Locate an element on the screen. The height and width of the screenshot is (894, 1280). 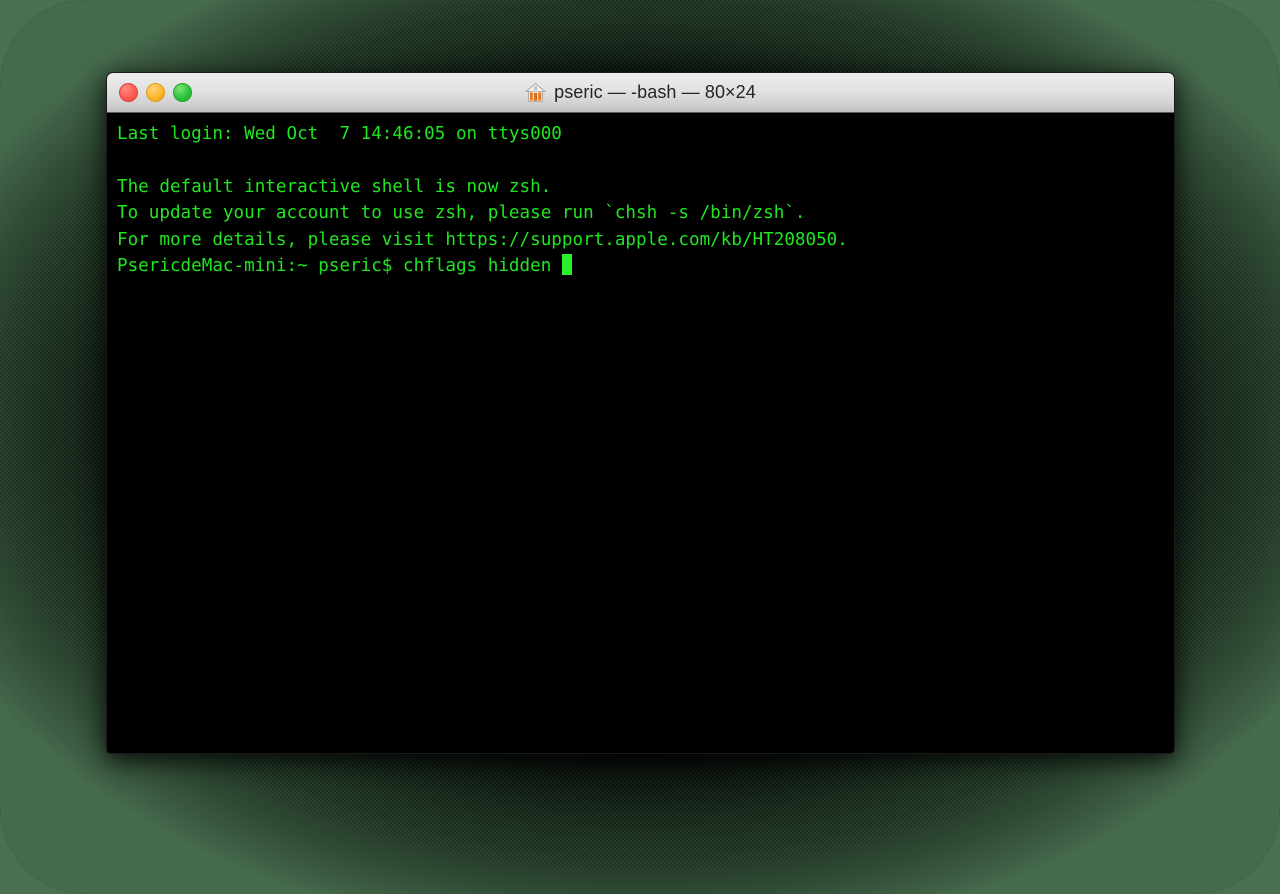
close-button is located at coordinates (128, 92).